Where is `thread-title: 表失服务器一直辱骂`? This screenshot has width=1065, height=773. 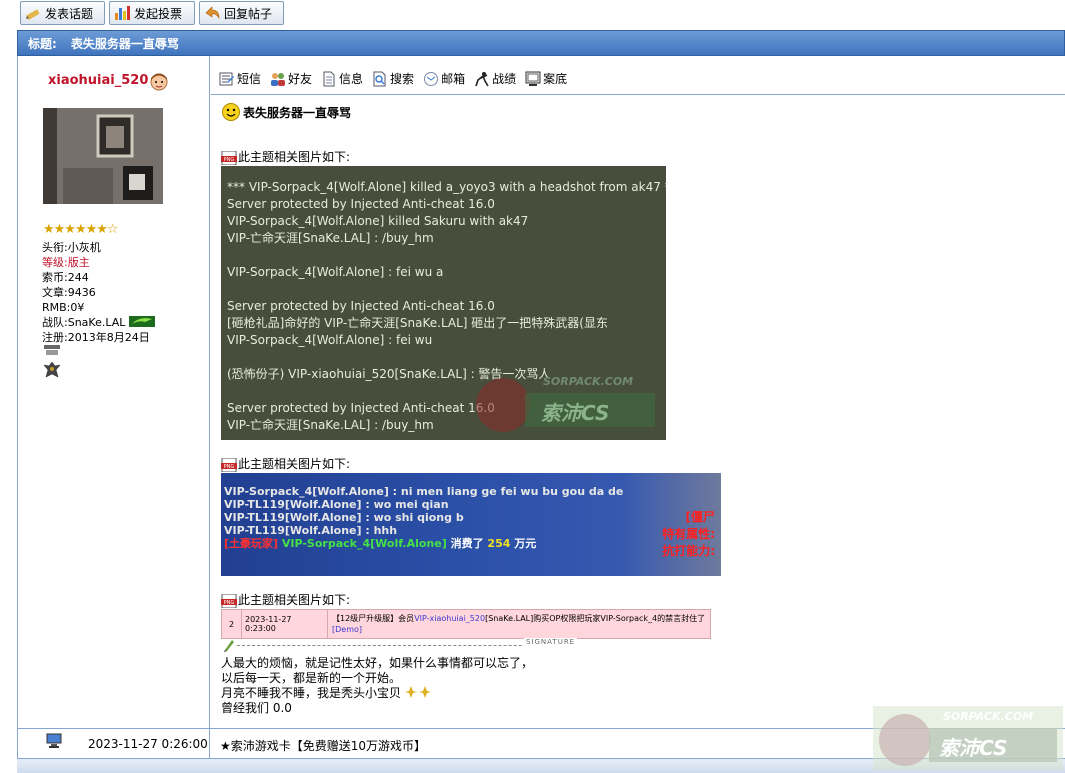 thread-title: 表失服务器一直辱骂 is located at coordinates (124, 43).